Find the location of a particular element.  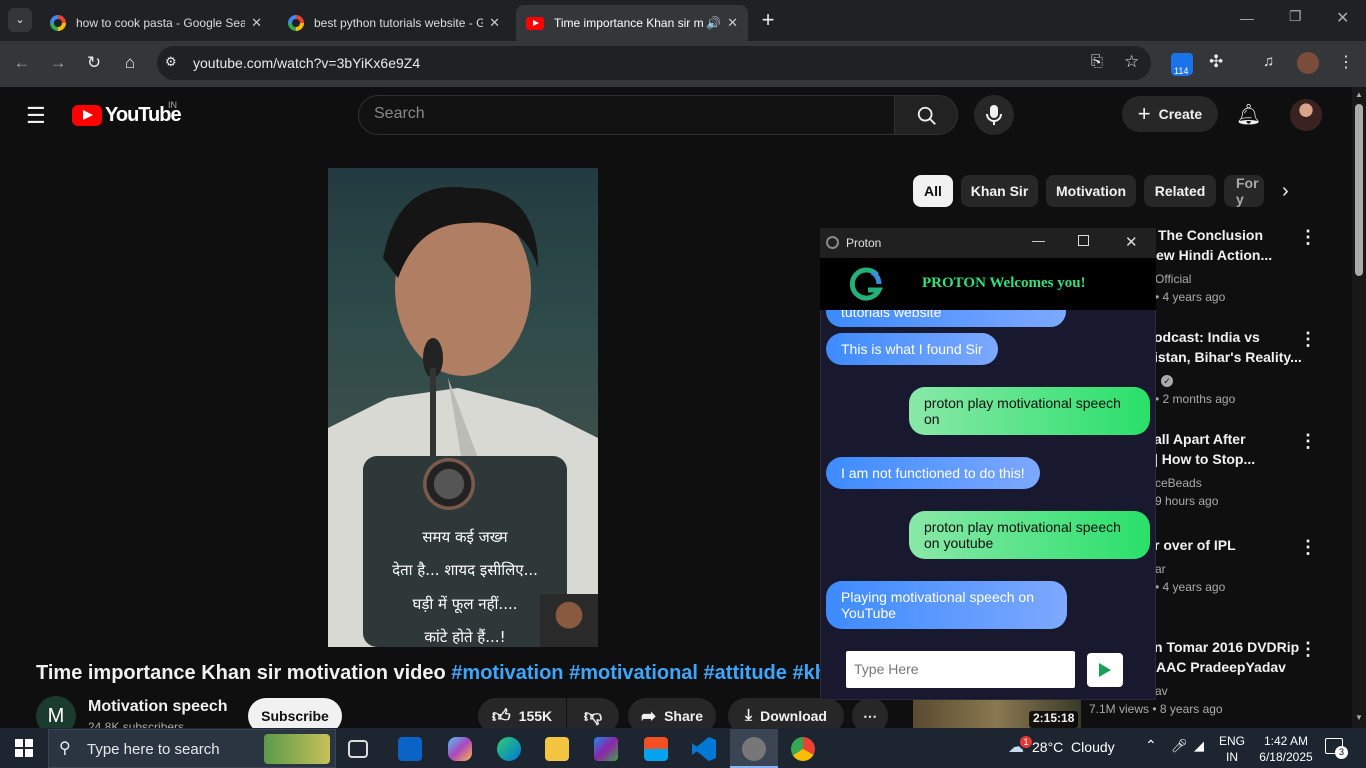

taskbar-active-app is located at coordinates (754, 748).